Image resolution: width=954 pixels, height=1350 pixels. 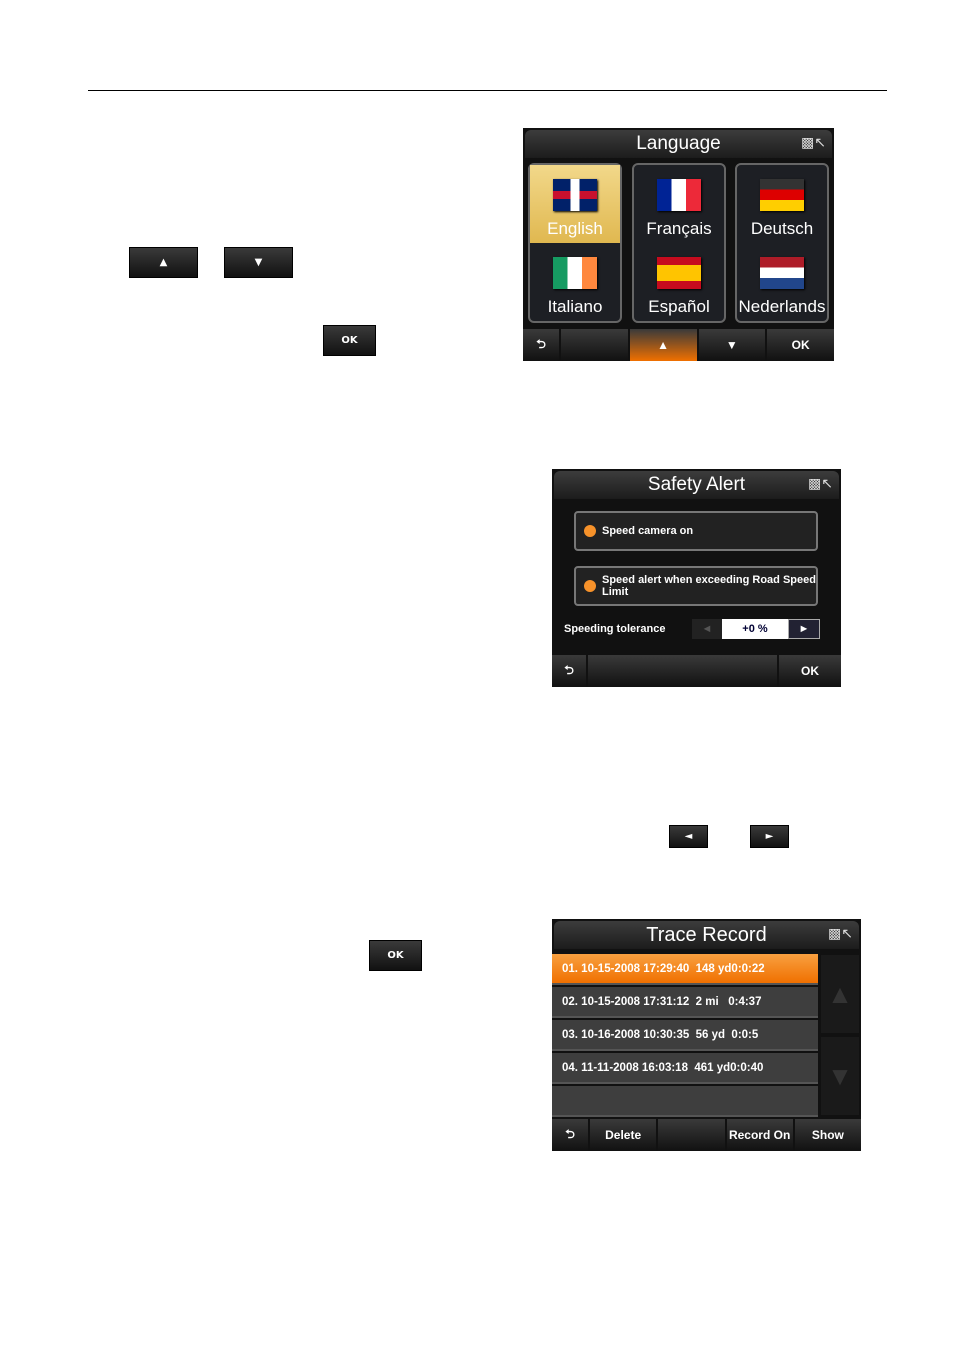 I want to click on tolerance-value: +0 %, so click(x=755, y=629).